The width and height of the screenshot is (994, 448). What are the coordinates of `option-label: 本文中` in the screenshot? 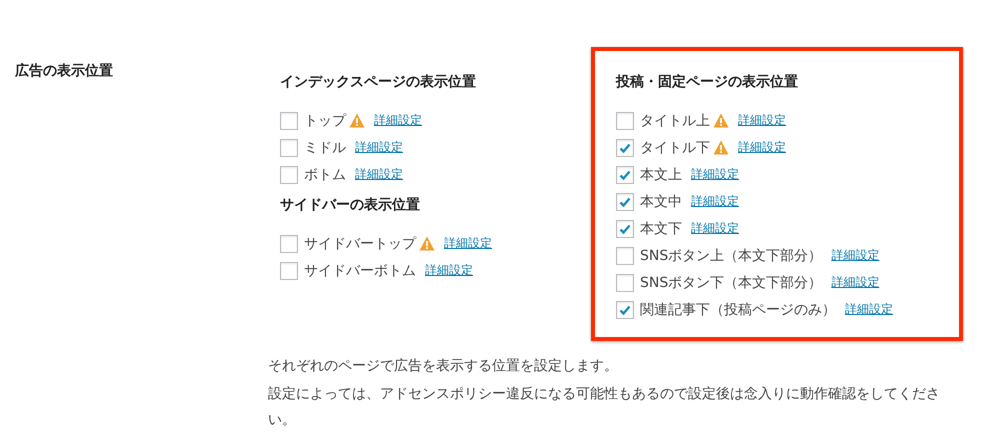 It's located at (661, 201).